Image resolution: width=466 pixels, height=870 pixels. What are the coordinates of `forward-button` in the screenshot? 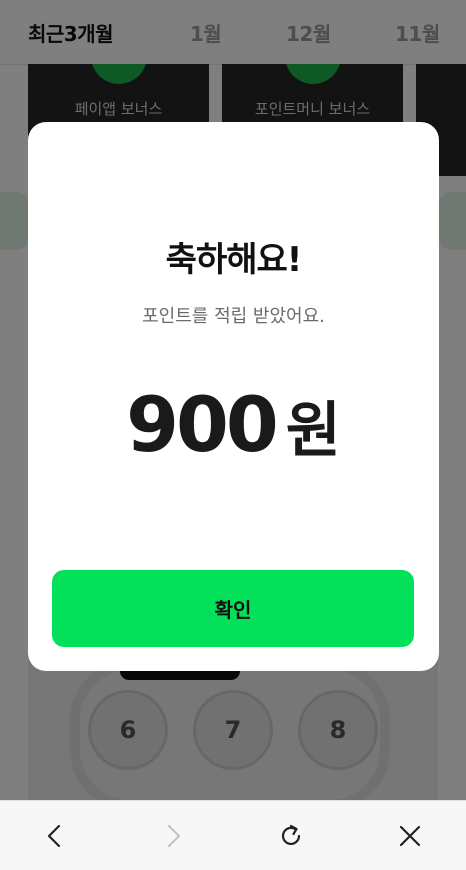 It's located at (173, 836).